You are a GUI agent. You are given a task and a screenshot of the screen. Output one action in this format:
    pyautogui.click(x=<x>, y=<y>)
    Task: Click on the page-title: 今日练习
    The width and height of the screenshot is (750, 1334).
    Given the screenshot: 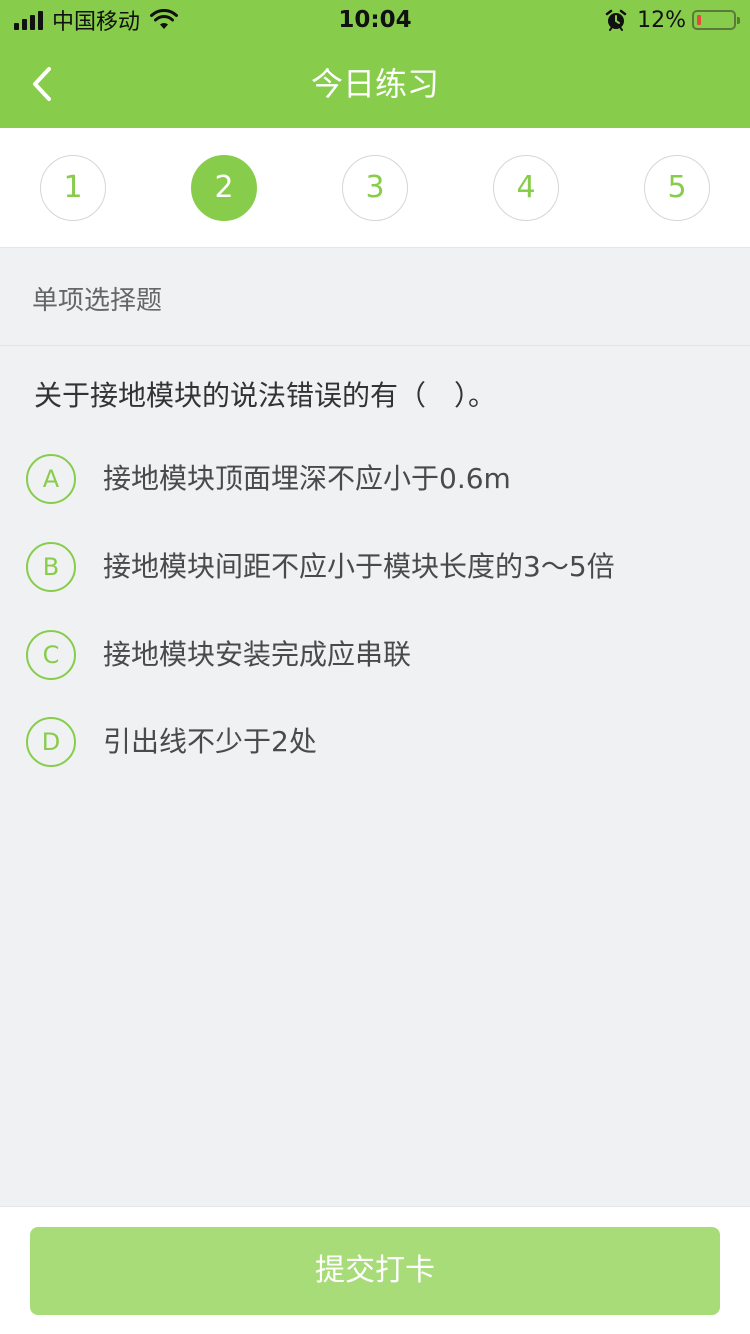 What is the action you would take?
    pyautogui.click(x=374, y=84)
    